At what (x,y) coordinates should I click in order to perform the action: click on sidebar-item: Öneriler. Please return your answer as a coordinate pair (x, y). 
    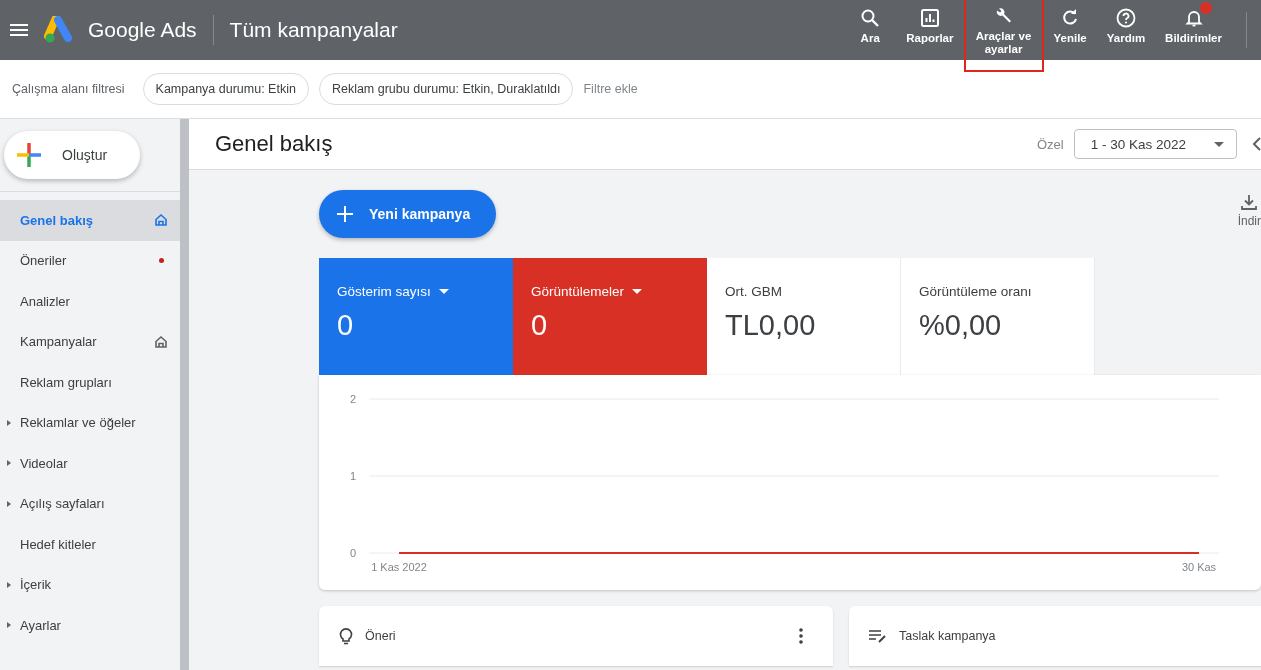
    Looking at the image, I should click on (90, 260).